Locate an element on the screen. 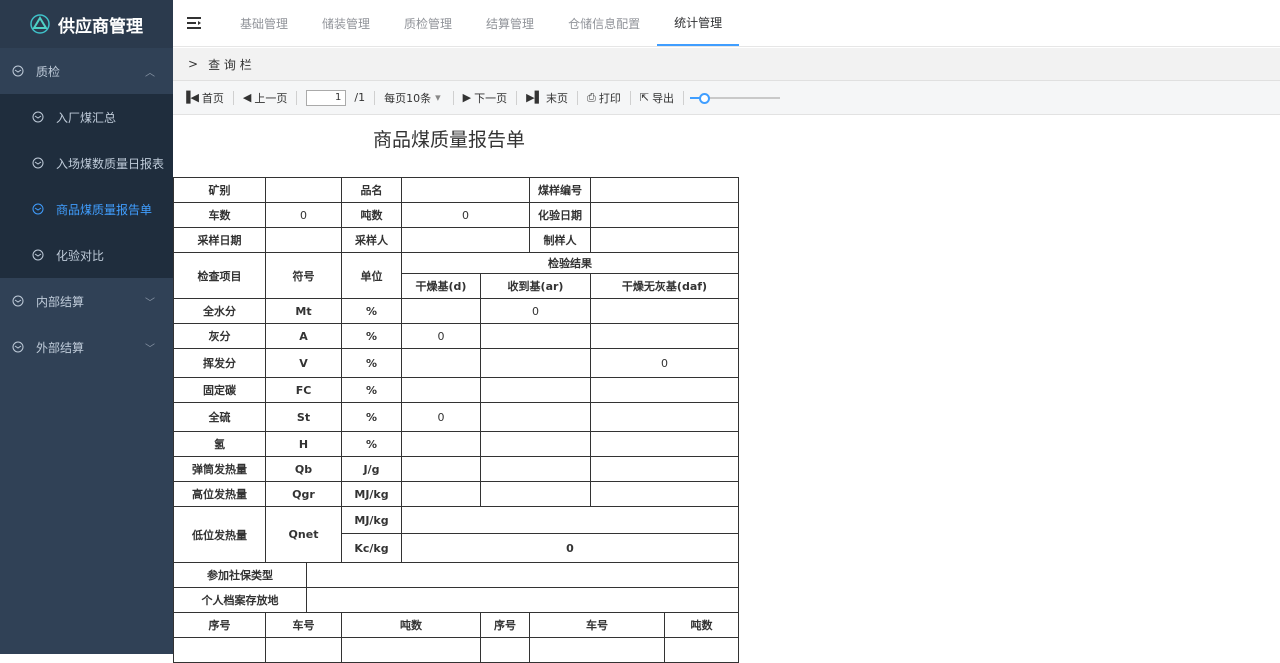 This screenshot has width=1280, height=663. nav-basic-management: 基础管理 is located at coordinates (264, 23).